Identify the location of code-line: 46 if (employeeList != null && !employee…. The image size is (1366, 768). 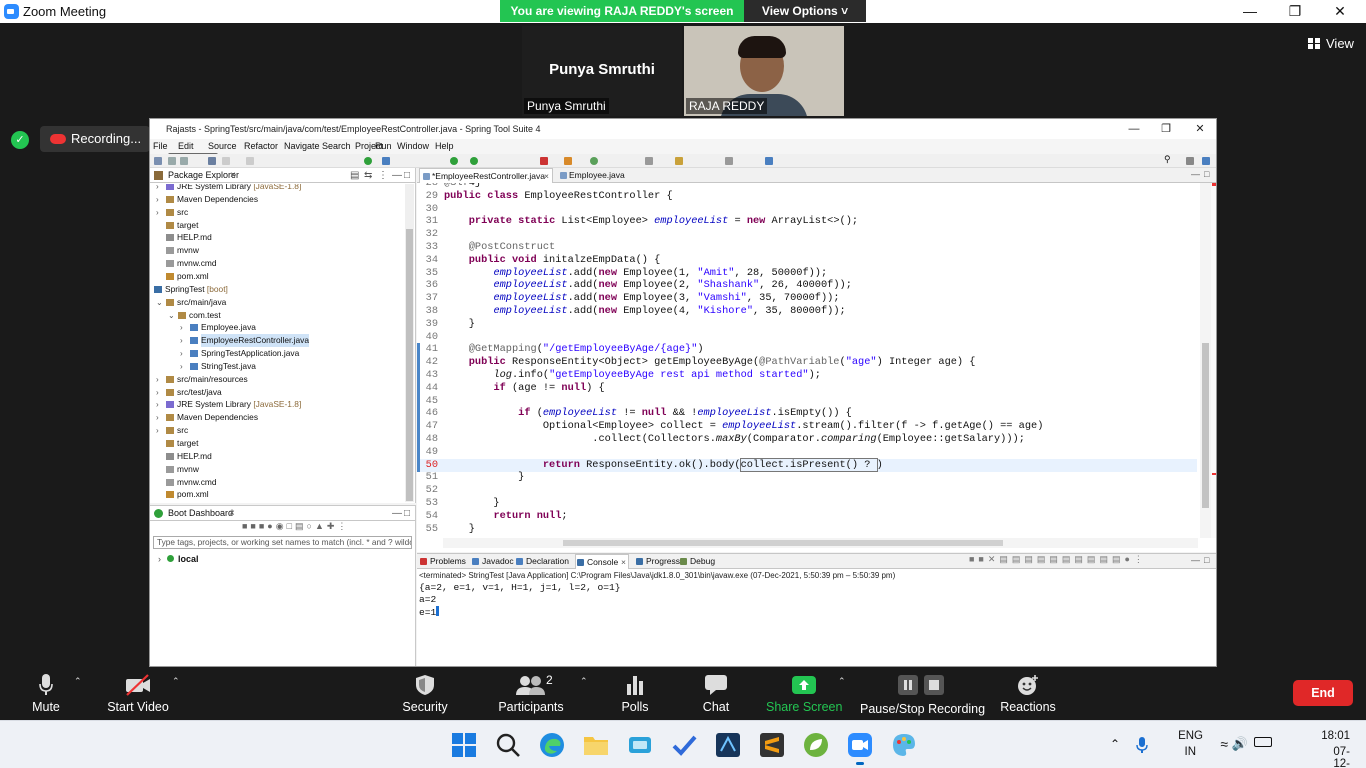
(807, 414).